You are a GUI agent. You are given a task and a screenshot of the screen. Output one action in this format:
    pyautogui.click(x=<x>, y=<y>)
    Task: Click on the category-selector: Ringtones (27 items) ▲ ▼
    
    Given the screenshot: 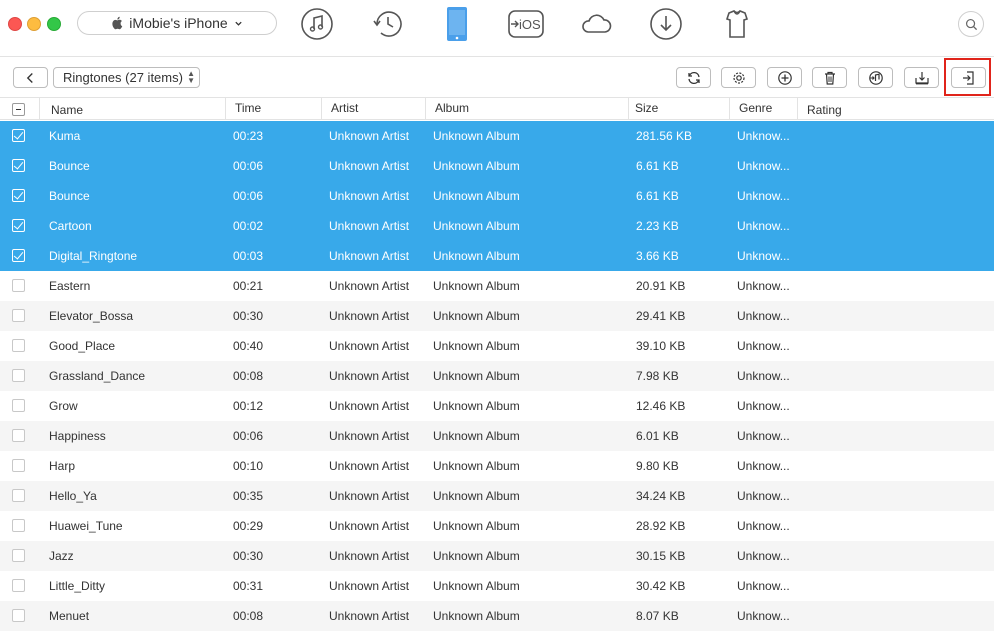 What is the action you would take?
    pyautogui.click(x=126, y=77)
    